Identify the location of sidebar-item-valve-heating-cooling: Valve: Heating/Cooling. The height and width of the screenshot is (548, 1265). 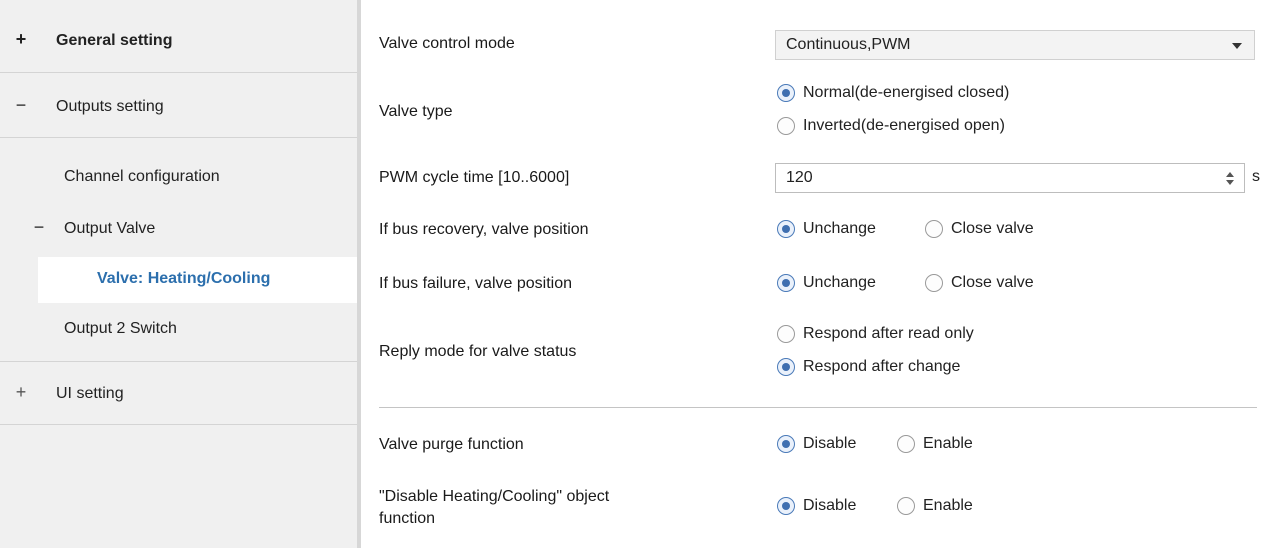
(197, 280).